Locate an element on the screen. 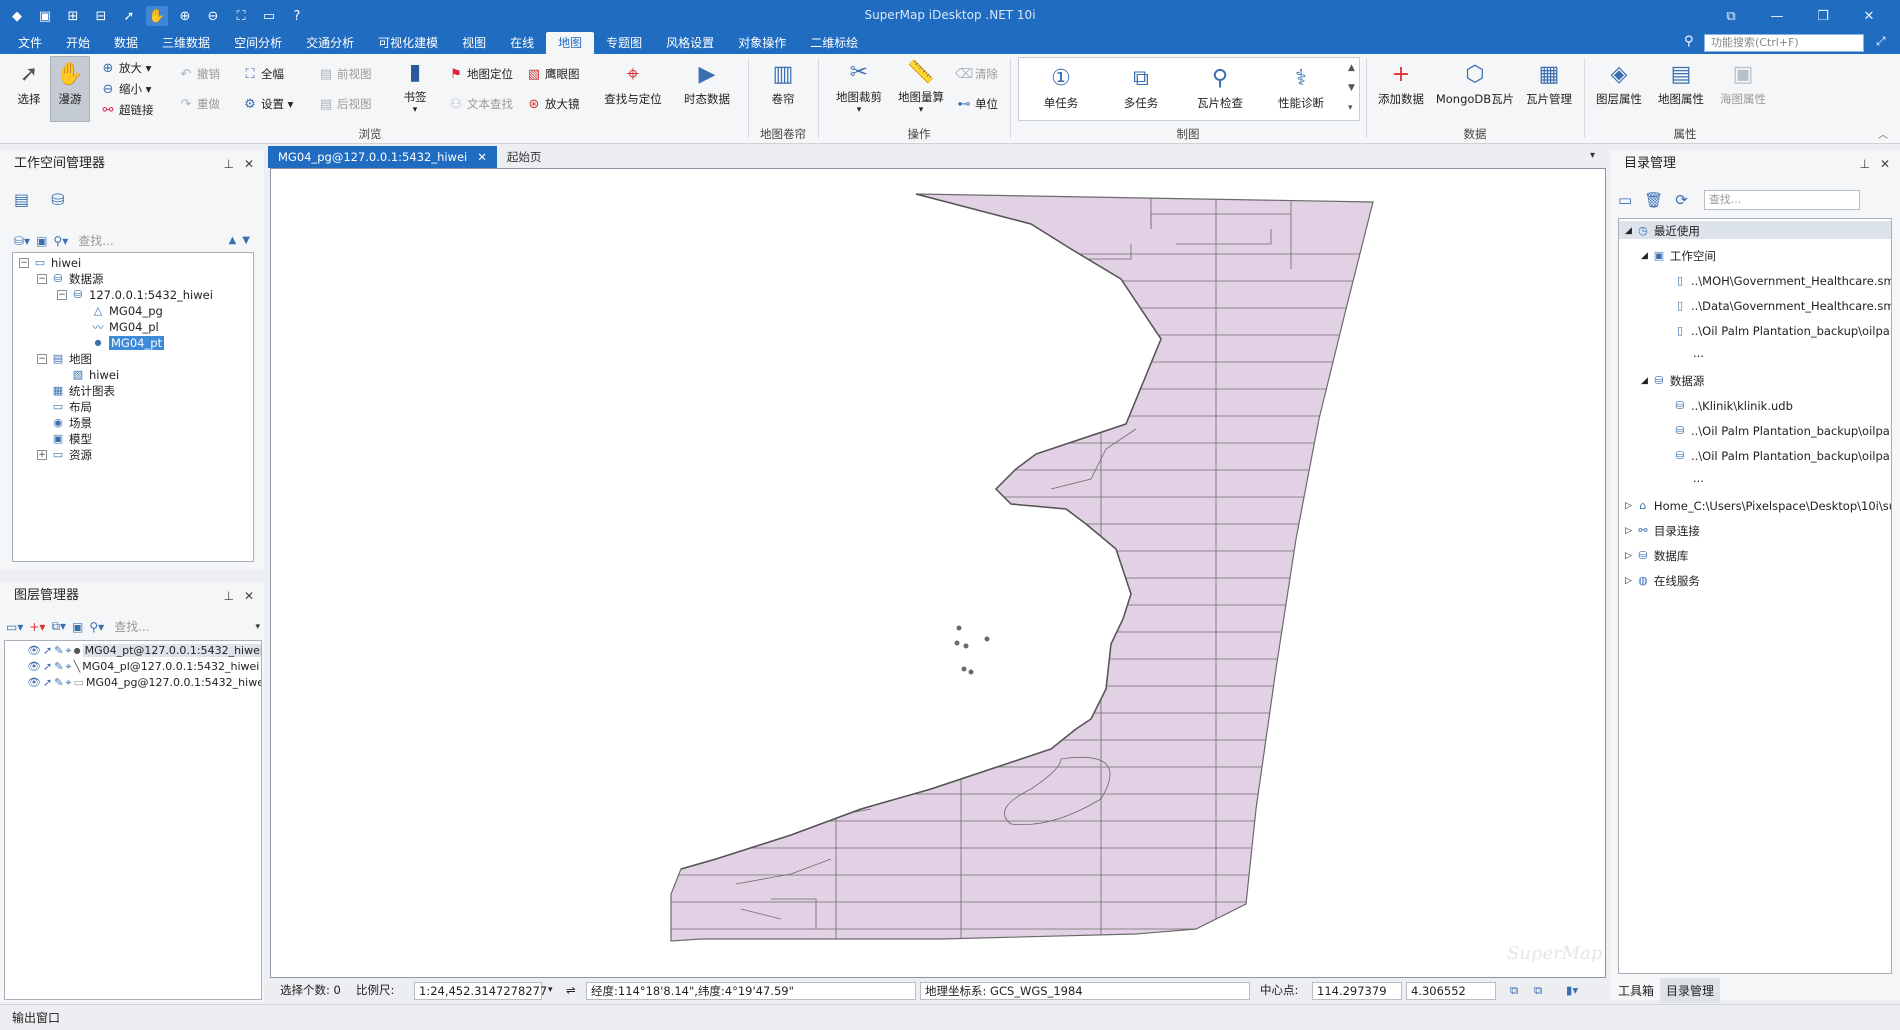 This screenshot has width=1900, height=1030. tree-node-maps: − ▤ 地图 is located at coordinates (64, 358).